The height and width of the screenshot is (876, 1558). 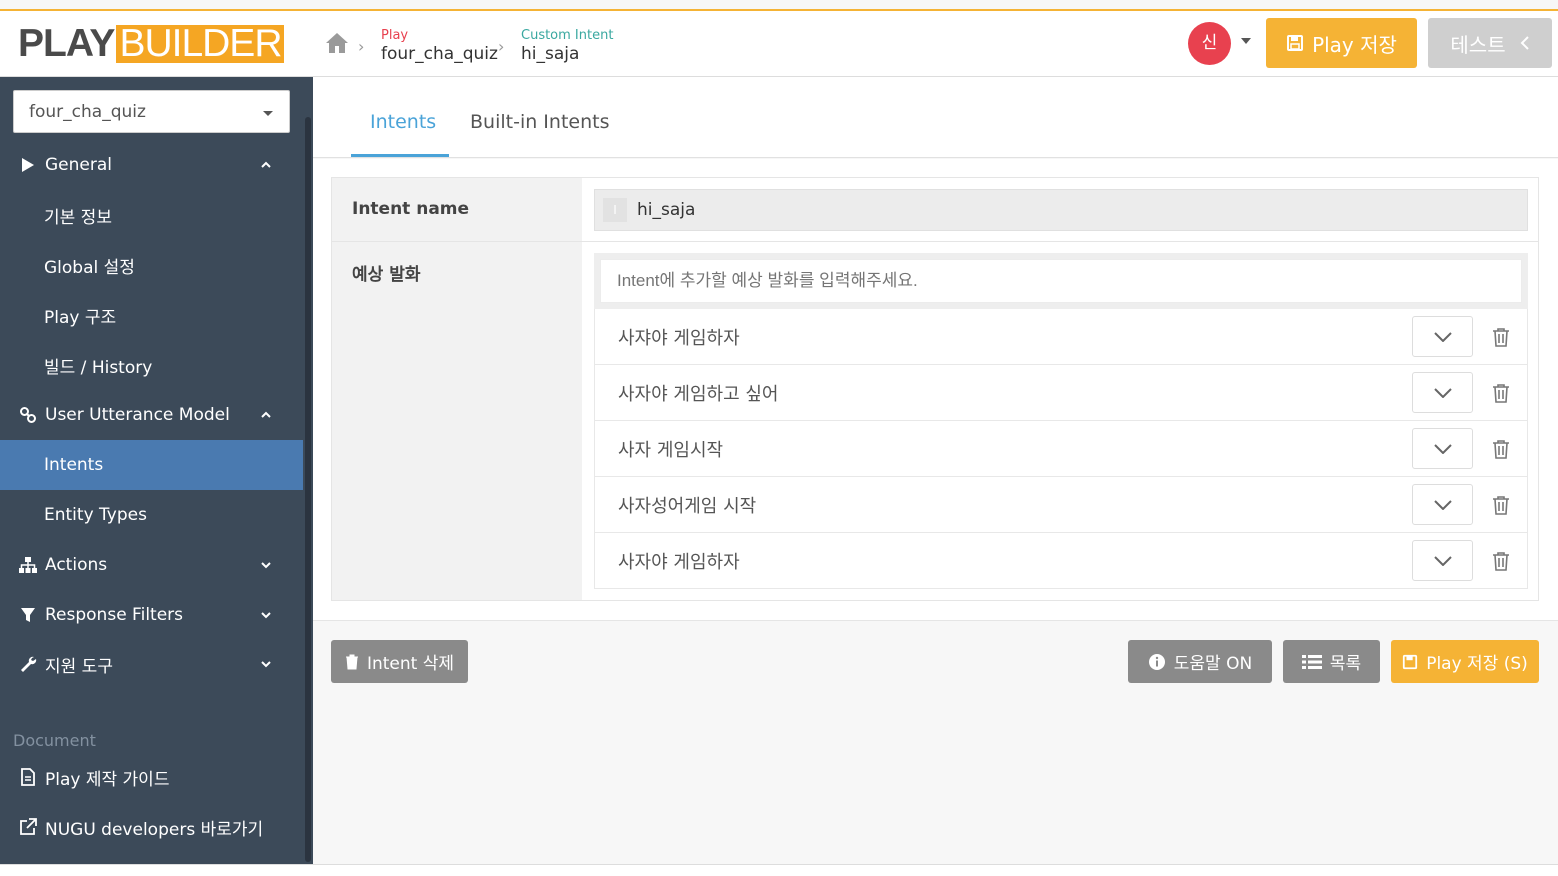 I want to click on play-save-button: Play 저장, so click(x=1341, y=43).